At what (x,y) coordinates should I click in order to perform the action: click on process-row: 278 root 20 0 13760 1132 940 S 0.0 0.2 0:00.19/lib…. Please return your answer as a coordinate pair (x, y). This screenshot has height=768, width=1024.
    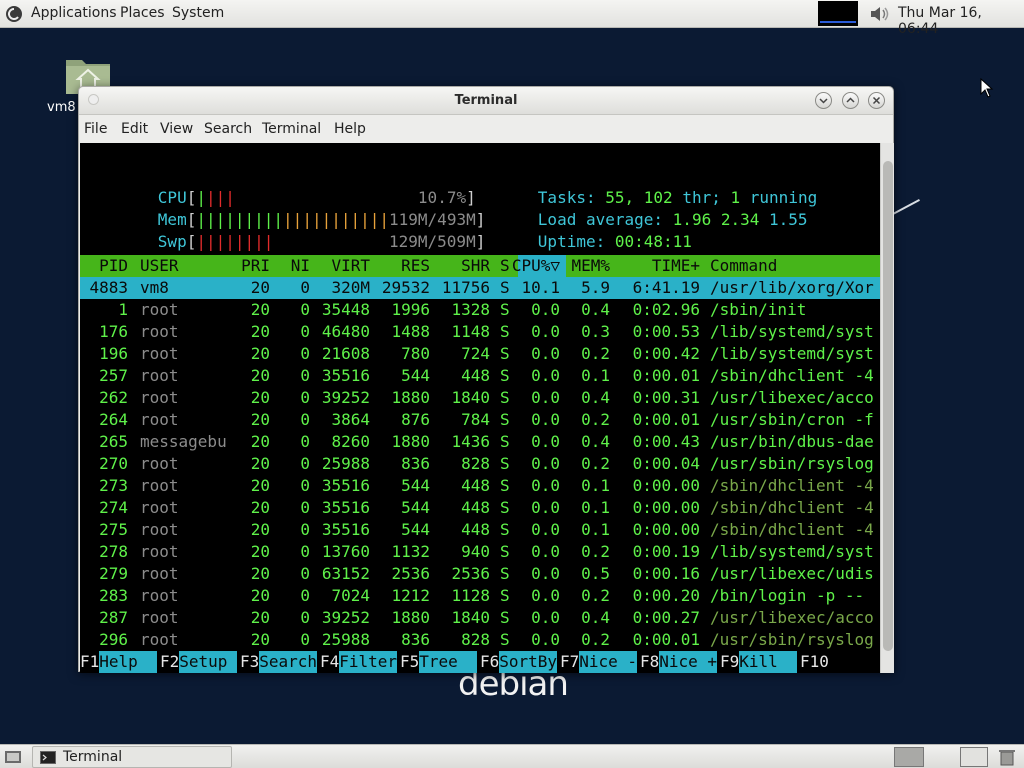
    Looking at the image, I should click on (480, 552).